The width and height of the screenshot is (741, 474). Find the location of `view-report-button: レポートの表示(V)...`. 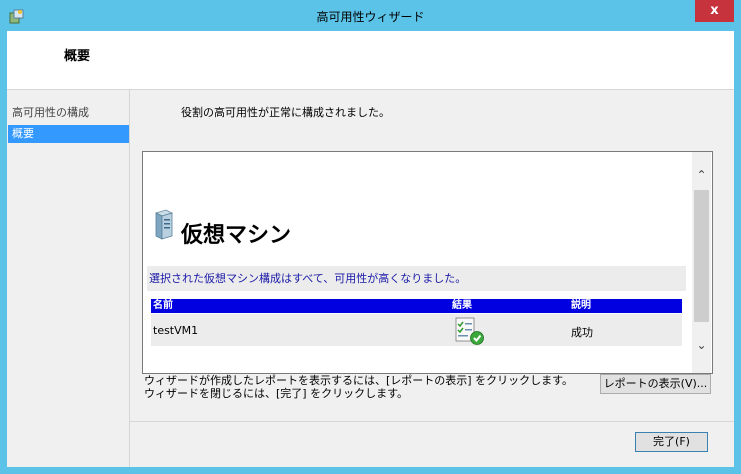

view-report-button: レポートの表示(V)... is located at coordinates (655, 384).